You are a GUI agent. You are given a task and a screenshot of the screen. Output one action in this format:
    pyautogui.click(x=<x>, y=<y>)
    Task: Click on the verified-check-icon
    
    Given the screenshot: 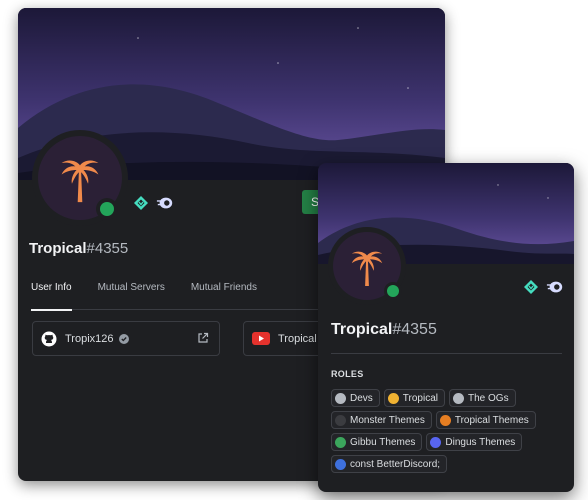 What is the action you would take?
    pyautogui.click(x=123, y=338)
    